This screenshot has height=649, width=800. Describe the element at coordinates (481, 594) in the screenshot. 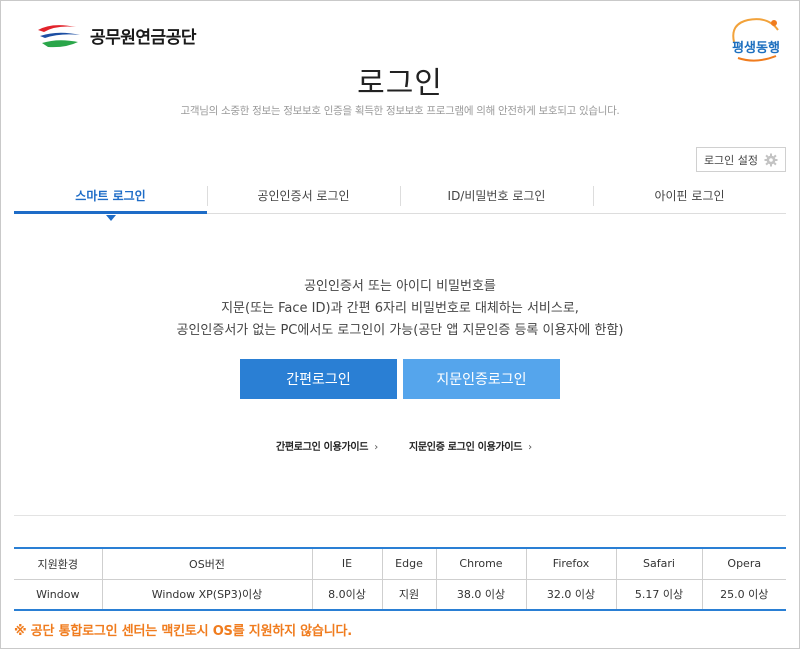

I see `table-cell: 38.0 이상` at that location.